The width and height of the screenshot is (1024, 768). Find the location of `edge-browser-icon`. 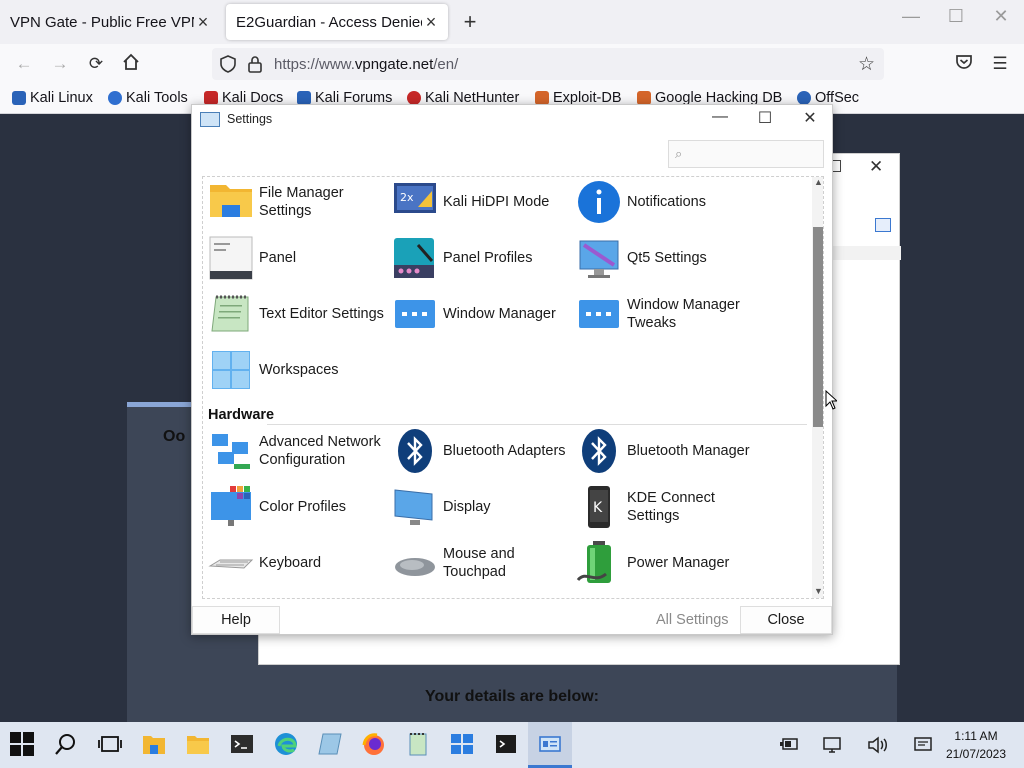

edge-browser-icon is located at coordinates (287, 745).